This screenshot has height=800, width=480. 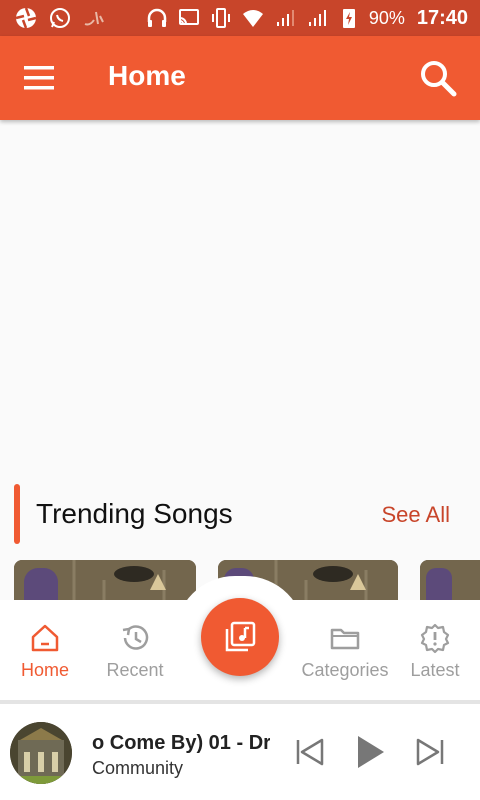 I want to click on section-accent-bar, so click(x=17, y=514).